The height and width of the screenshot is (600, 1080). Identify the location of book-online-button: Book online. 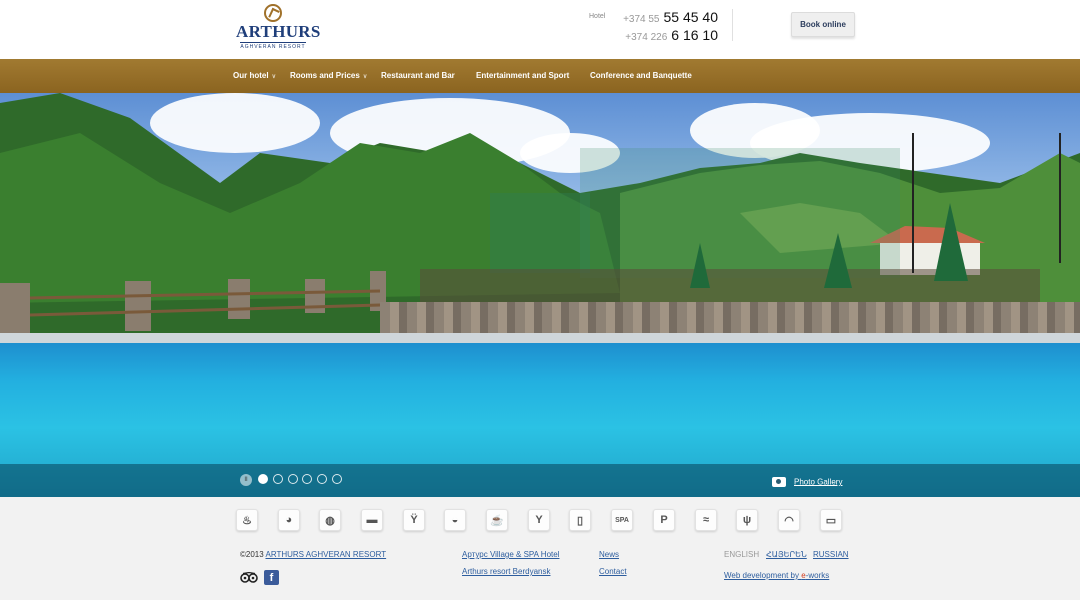
(823, 24).